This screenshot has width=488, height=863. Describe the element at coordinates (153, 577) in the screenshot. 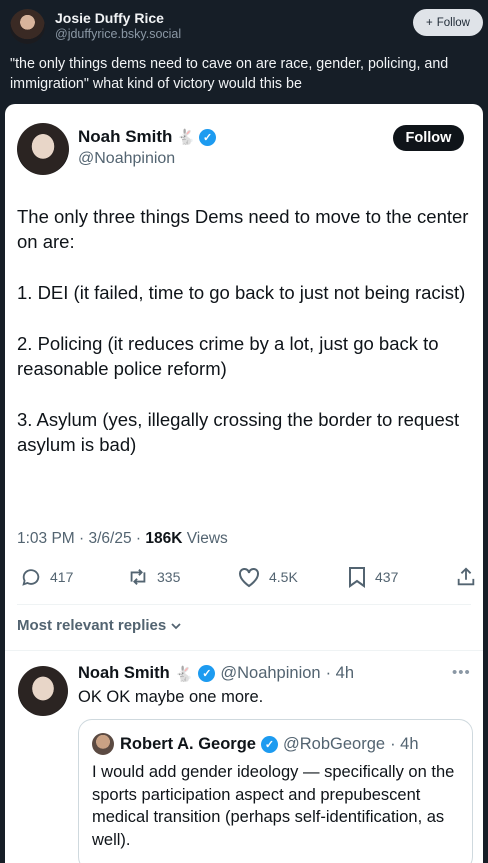

I see `repost-button: 335` at that location.